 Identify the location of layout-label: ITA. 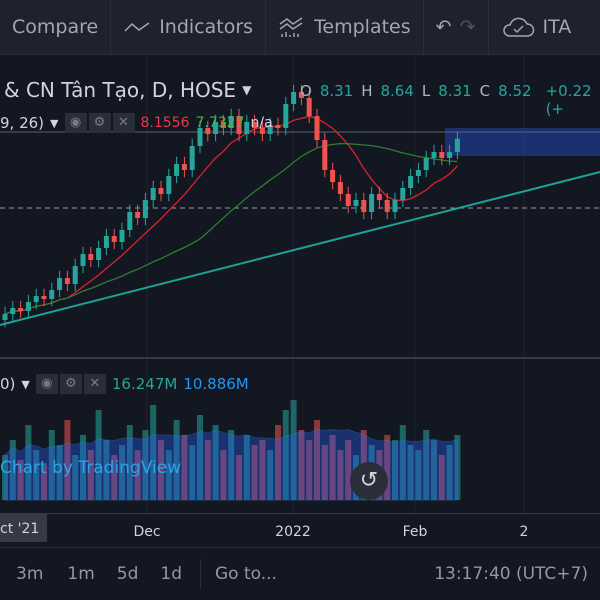
(557, 27).